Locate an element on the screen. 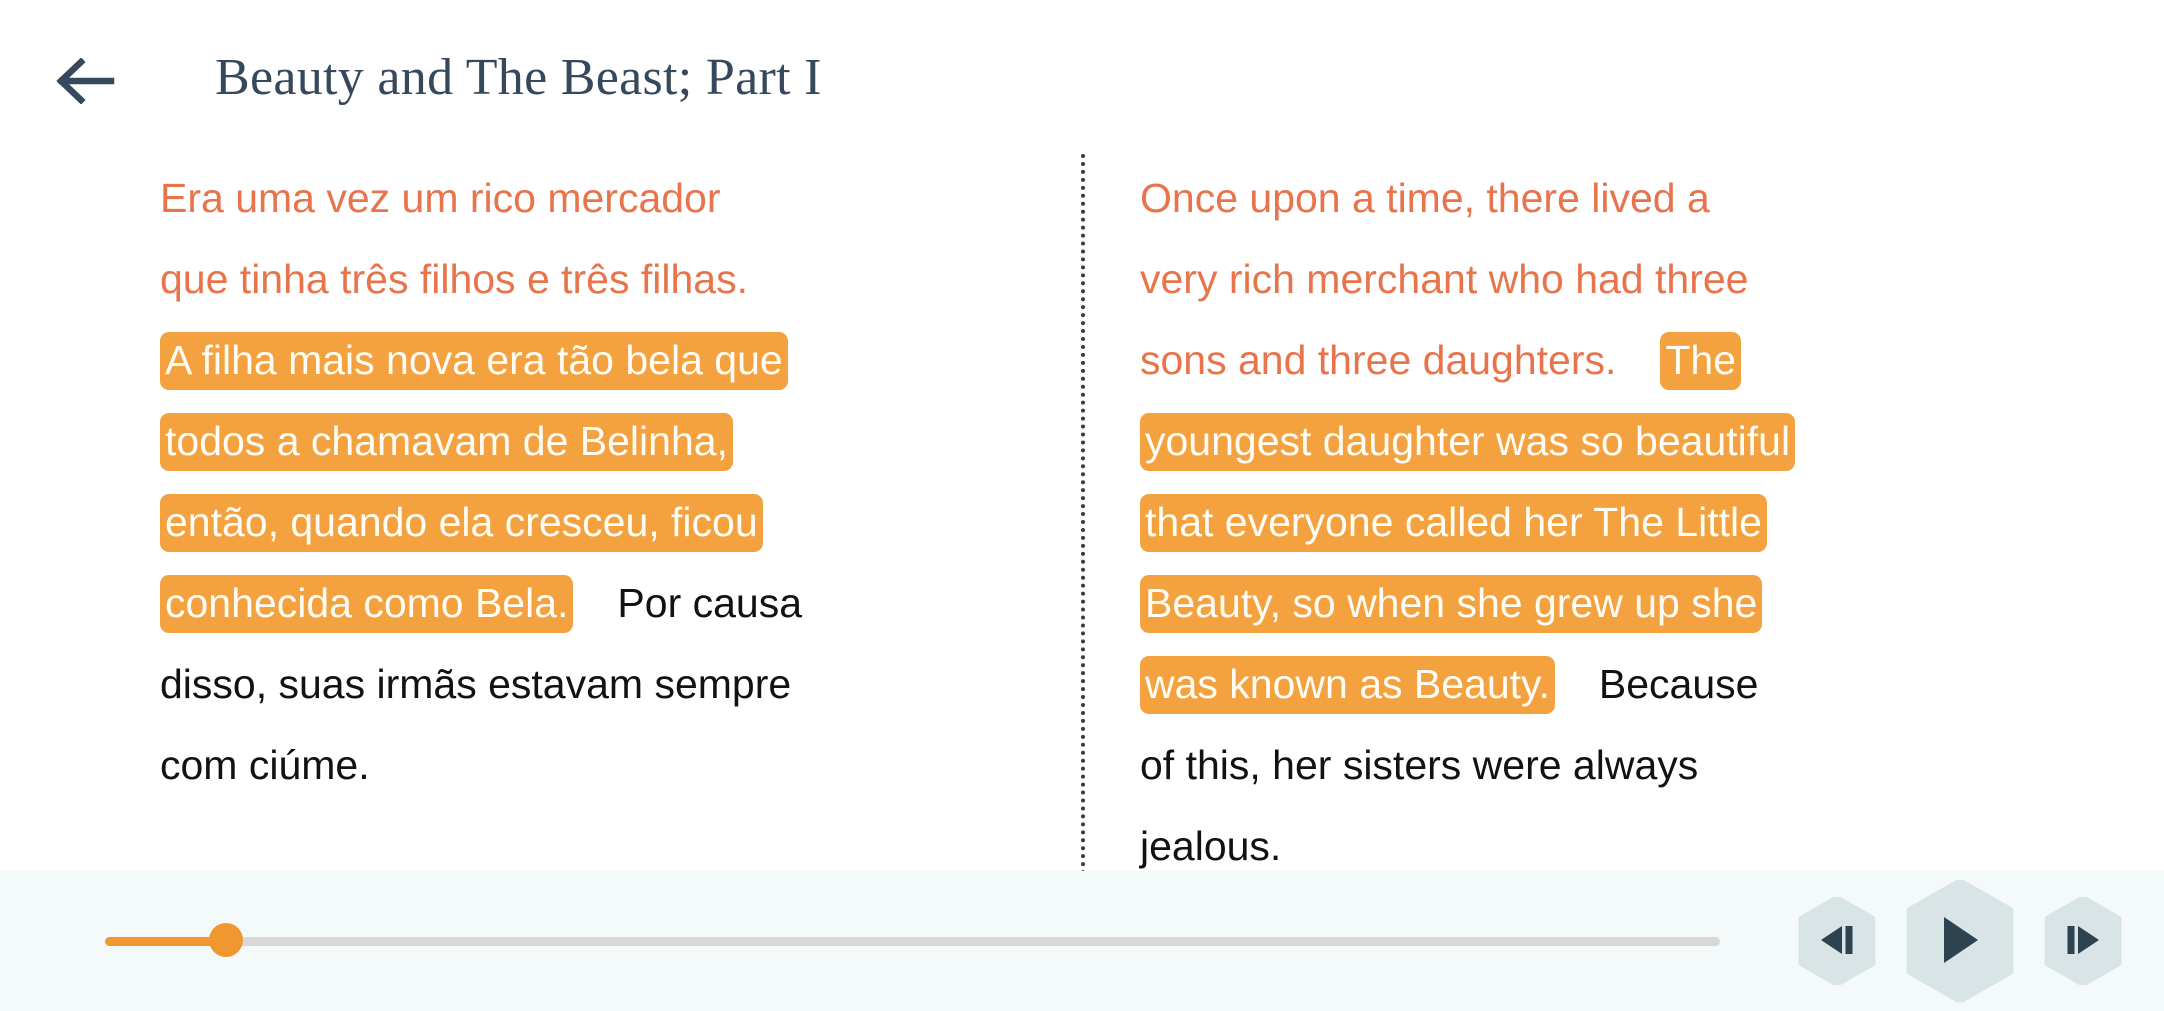 This screenshot has width=2164, height=1011. text-line: que tinha três filhos e três filhas. is located at coordinates (570, 279).